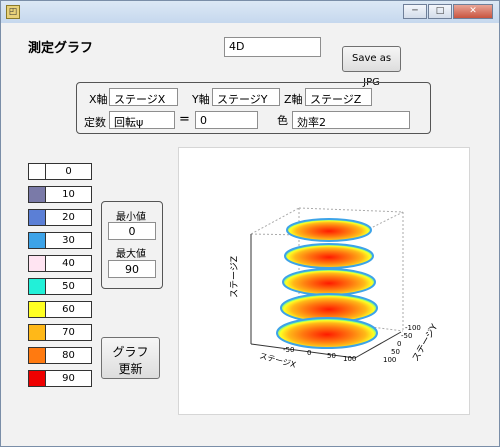 This screenshot has height=447, width=500. What do you see at coordinates (406, 336) in the screenshot?
I see `y-tick: -50` at bounding box center [406, 336].